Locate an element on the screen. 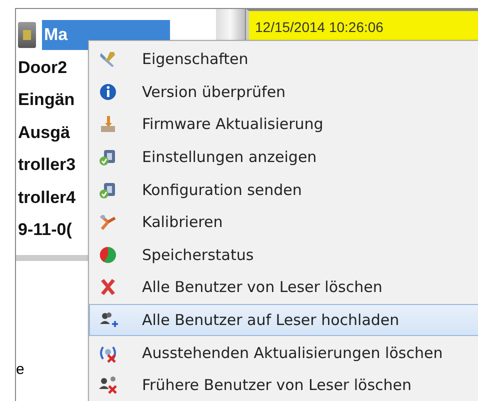 The height and width of the screenshot is (401, 478). device-icon is located at coordinates (27, 35).